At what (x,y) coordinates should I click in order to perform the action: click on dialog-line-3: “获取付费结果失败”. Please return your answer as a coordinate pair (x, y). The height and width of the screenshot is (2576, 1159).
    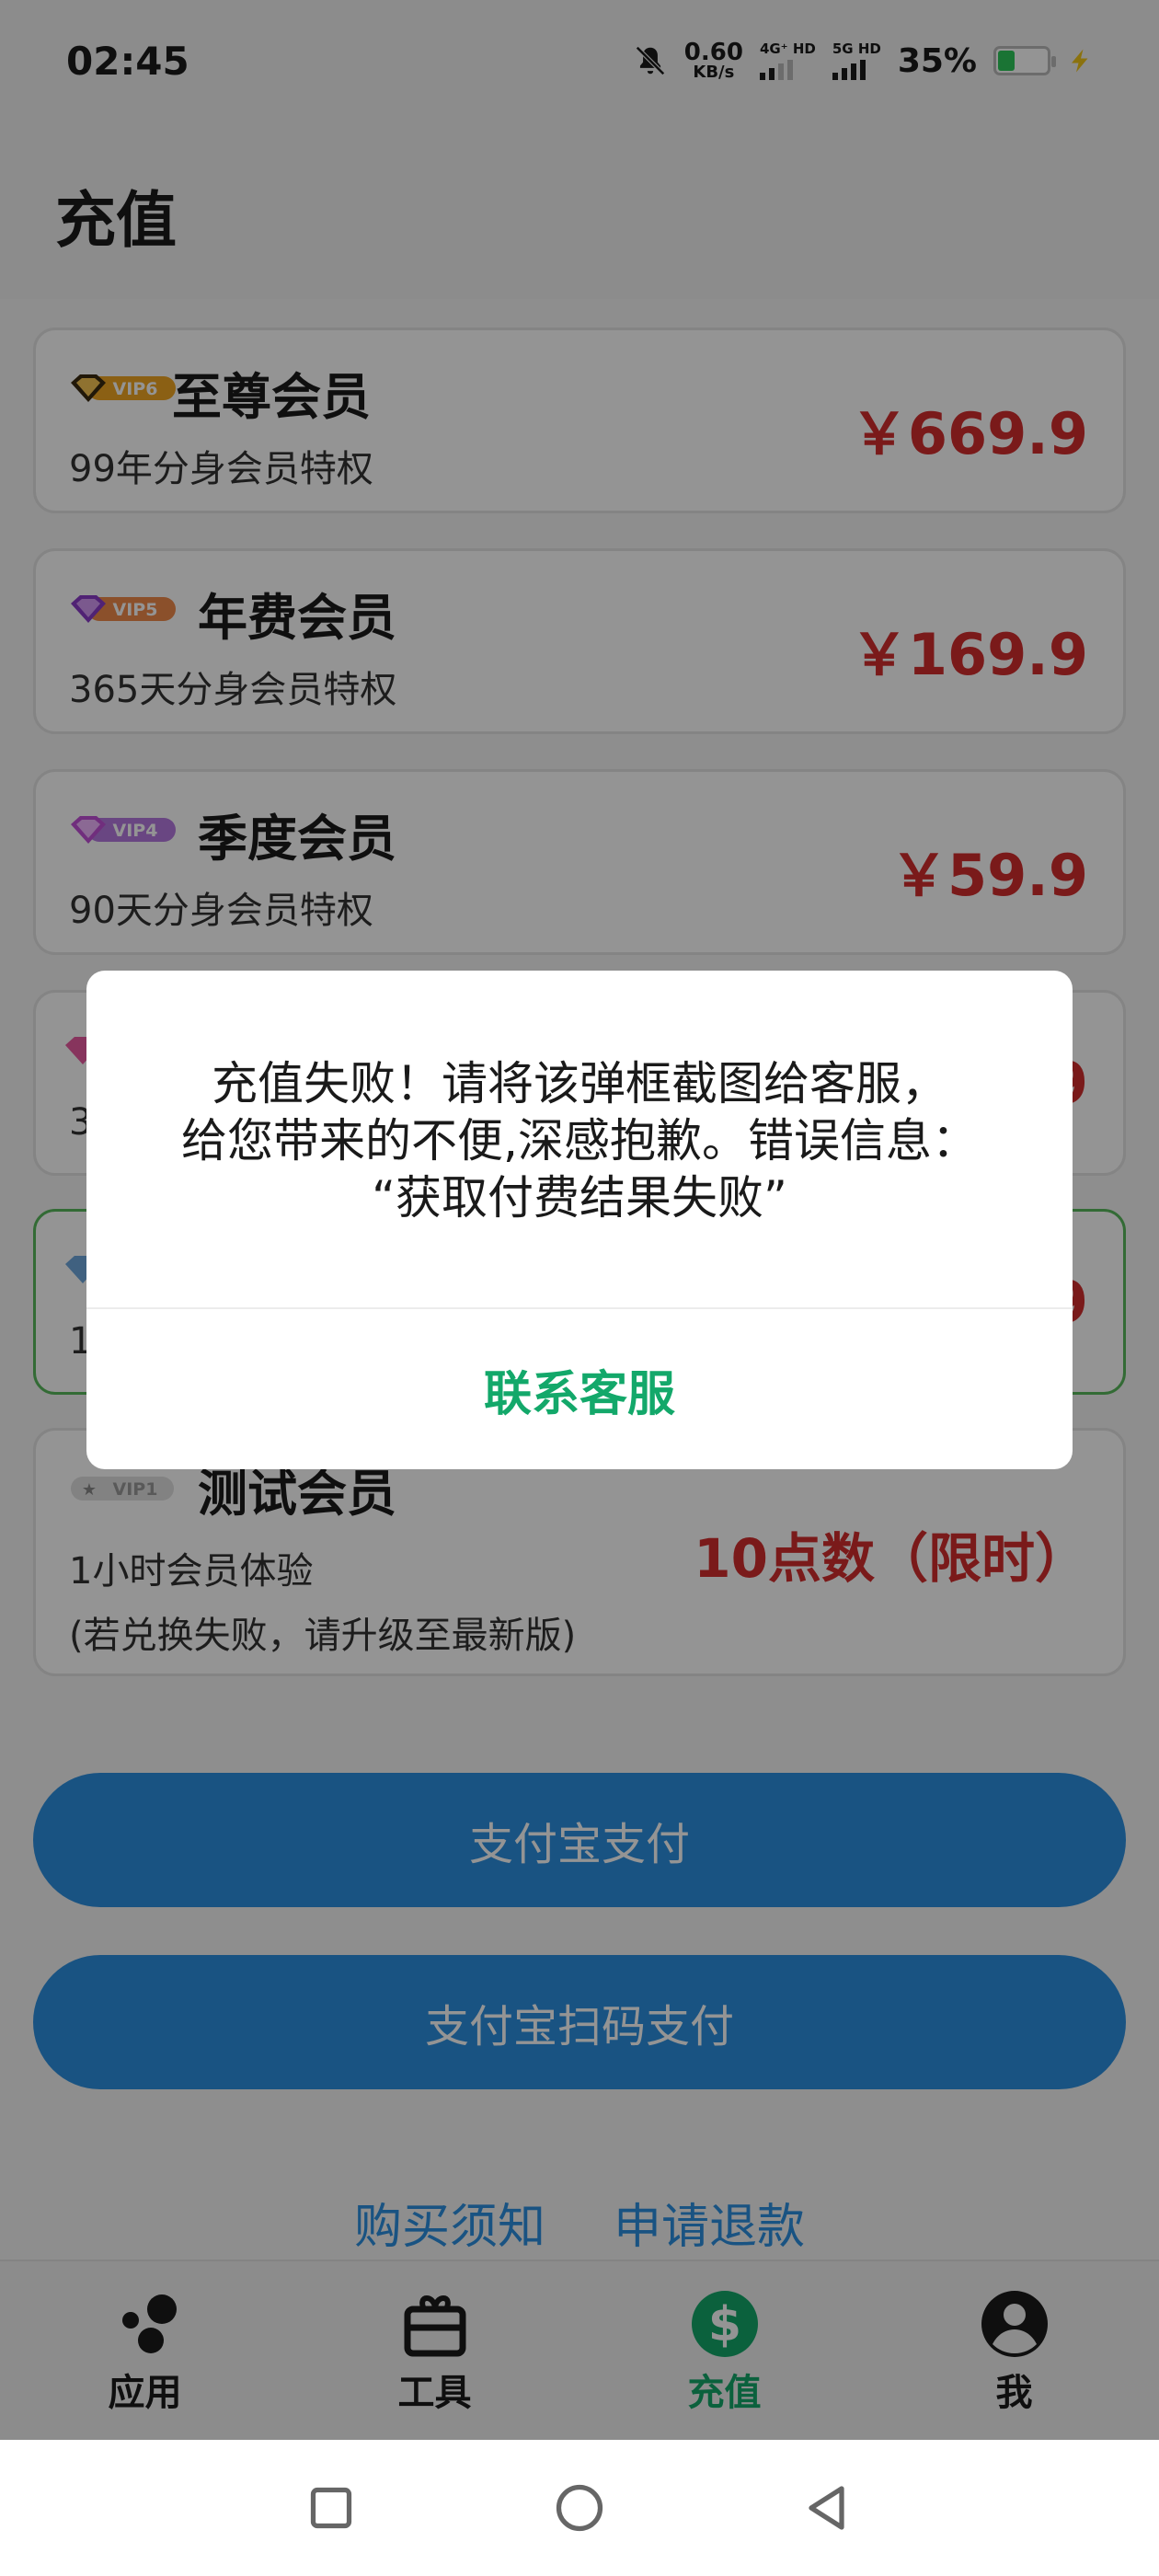
    Looking at the image, I should click on (579, 1198).